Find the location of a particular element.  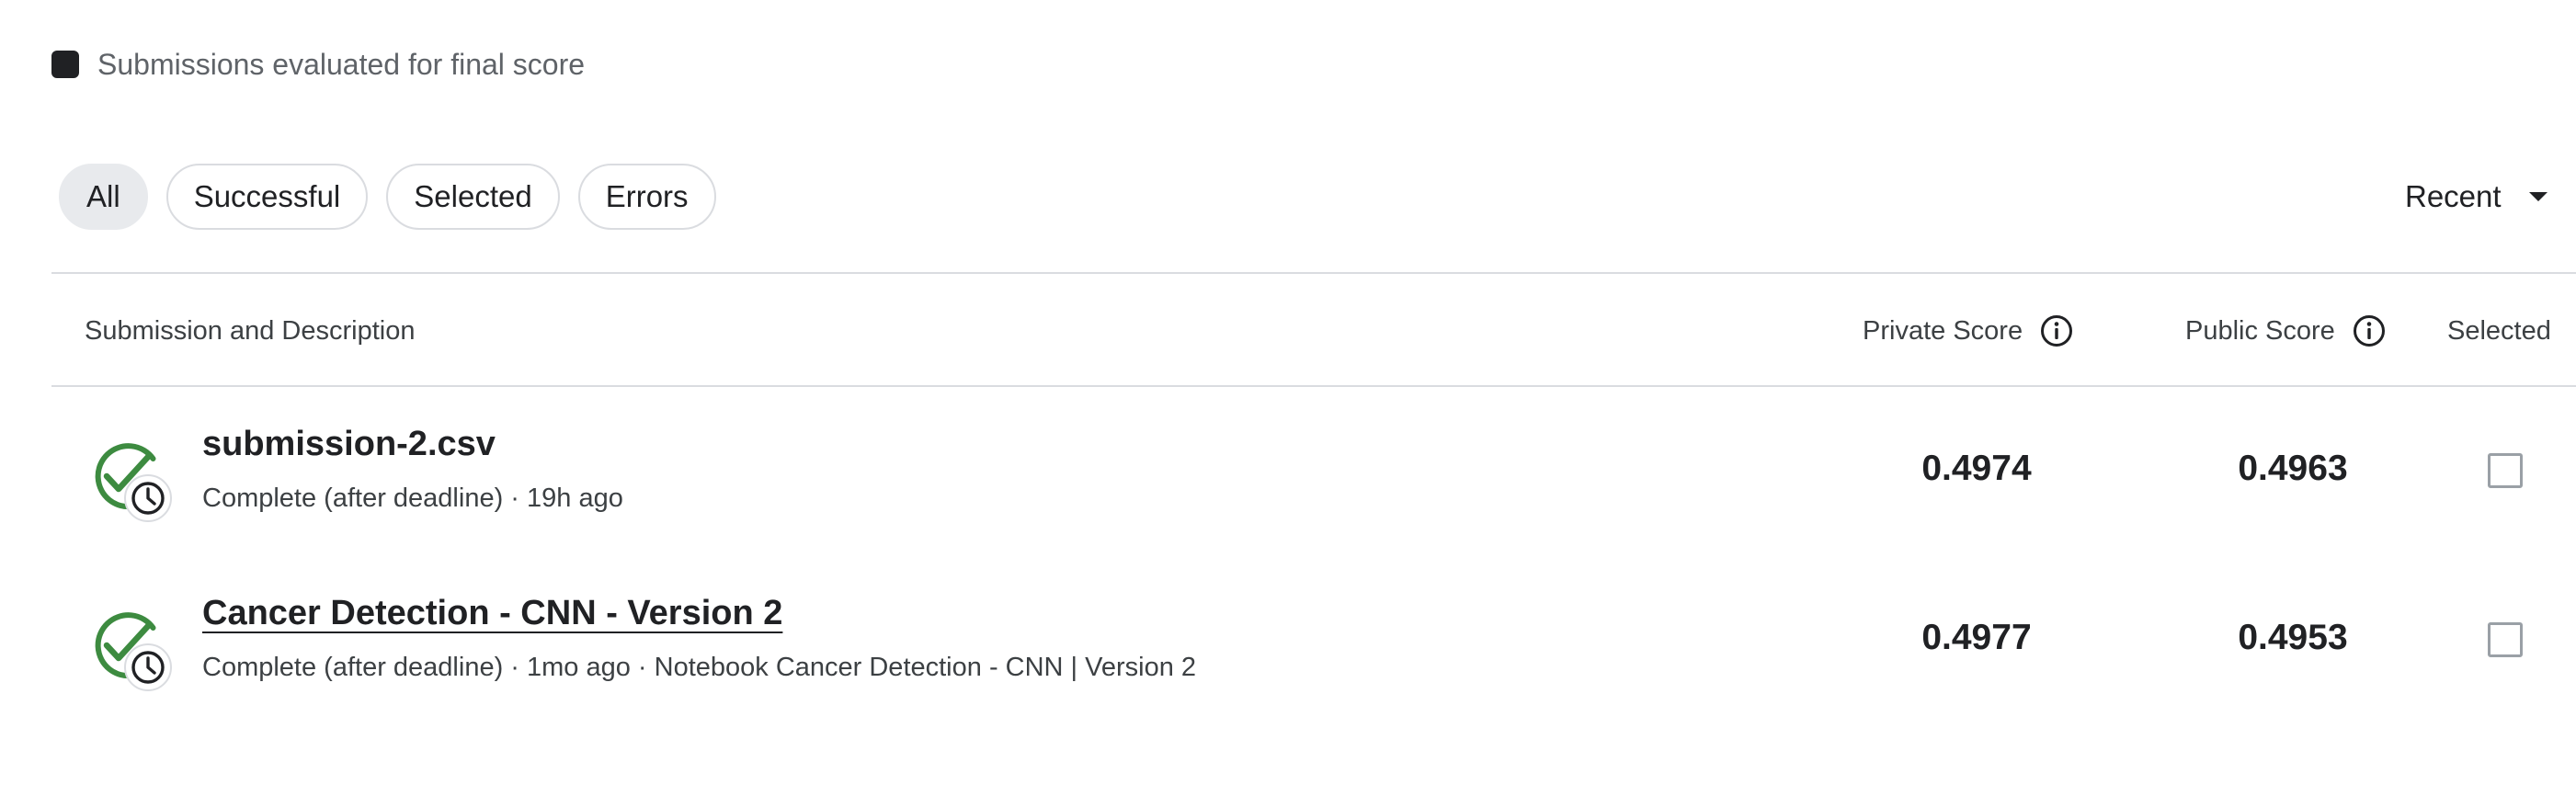

private-score: 0.4974 is located at coordinates (1976, 468).